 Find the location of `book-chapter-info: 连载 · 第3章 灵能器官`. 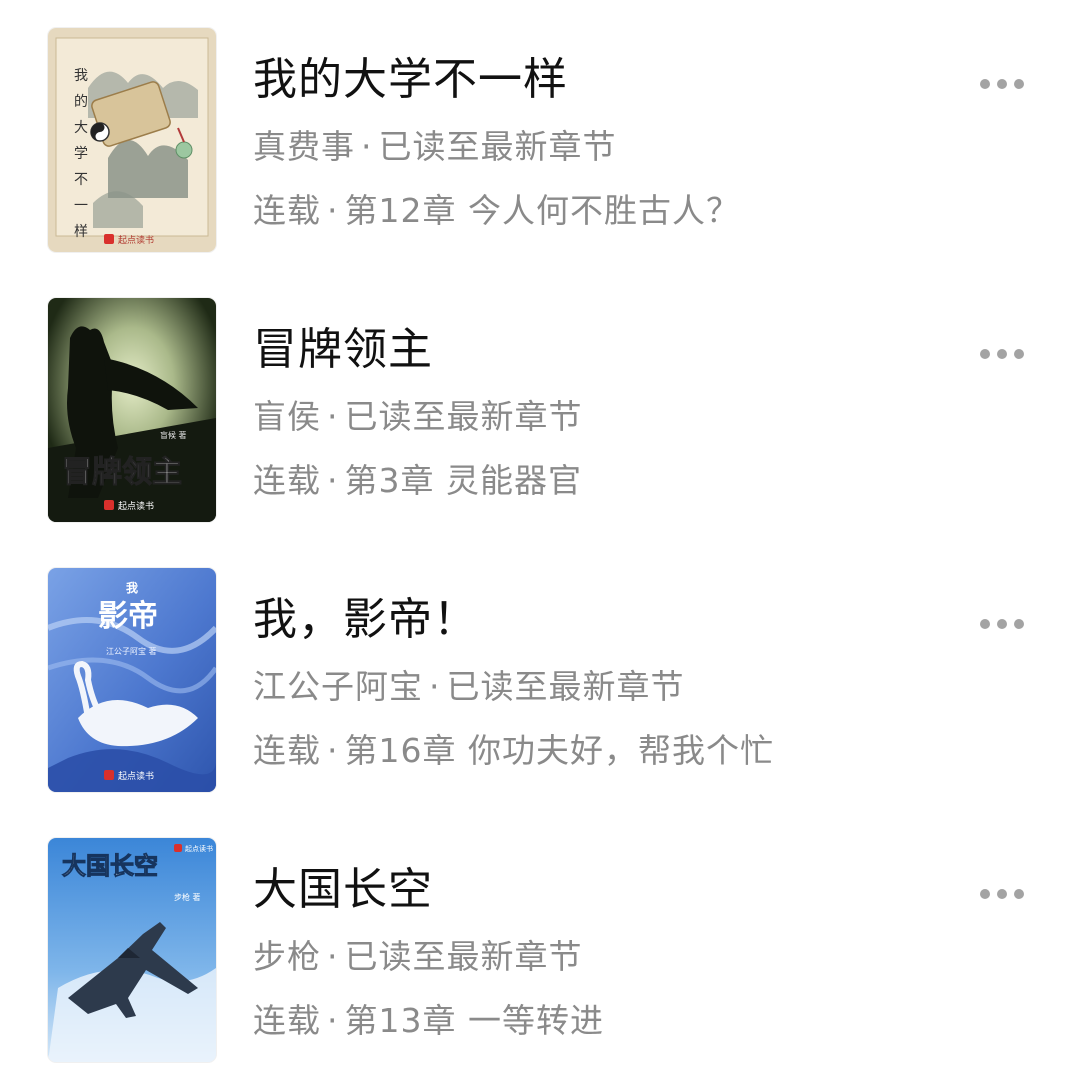

book-chapter-info: 连载 · 第3章 灵能器官 is located at coordinates (417, 481).